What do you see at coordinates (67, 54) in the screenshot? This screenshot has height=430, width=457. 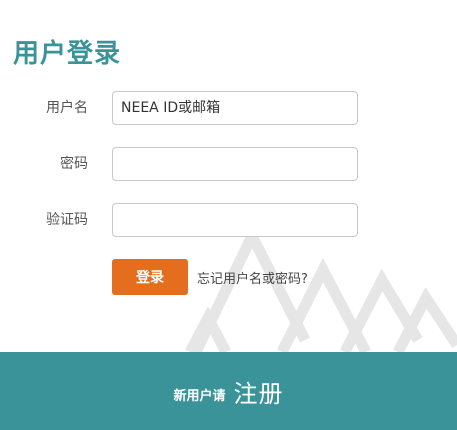 I see `page-title: 用户登录` at bounding box center [67, 54].